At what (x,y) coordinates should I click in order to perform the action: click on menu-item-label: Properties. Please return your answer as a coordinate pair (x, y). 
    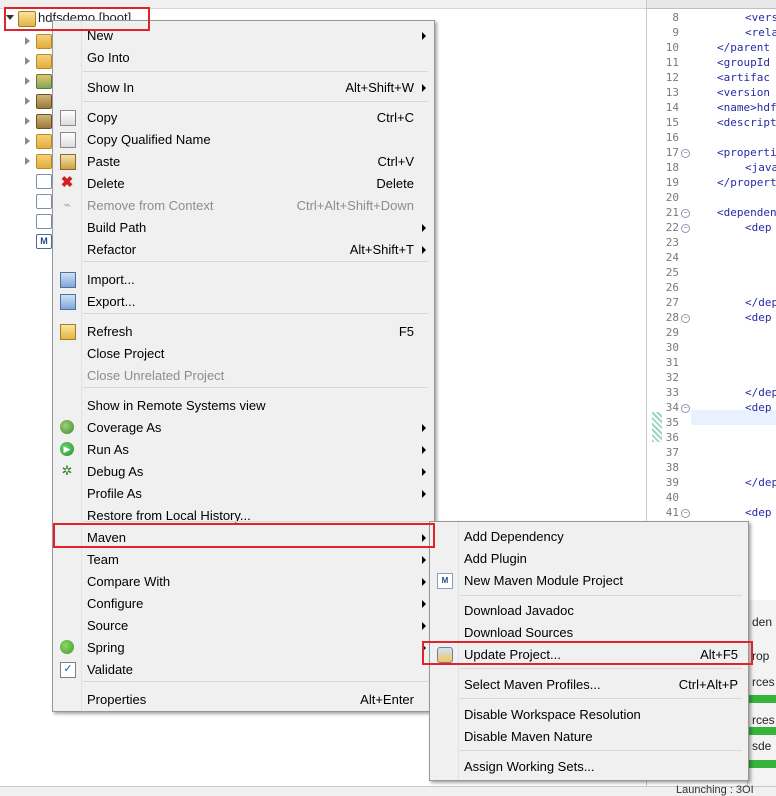
    Looking at the image, I should click on (117, 699).